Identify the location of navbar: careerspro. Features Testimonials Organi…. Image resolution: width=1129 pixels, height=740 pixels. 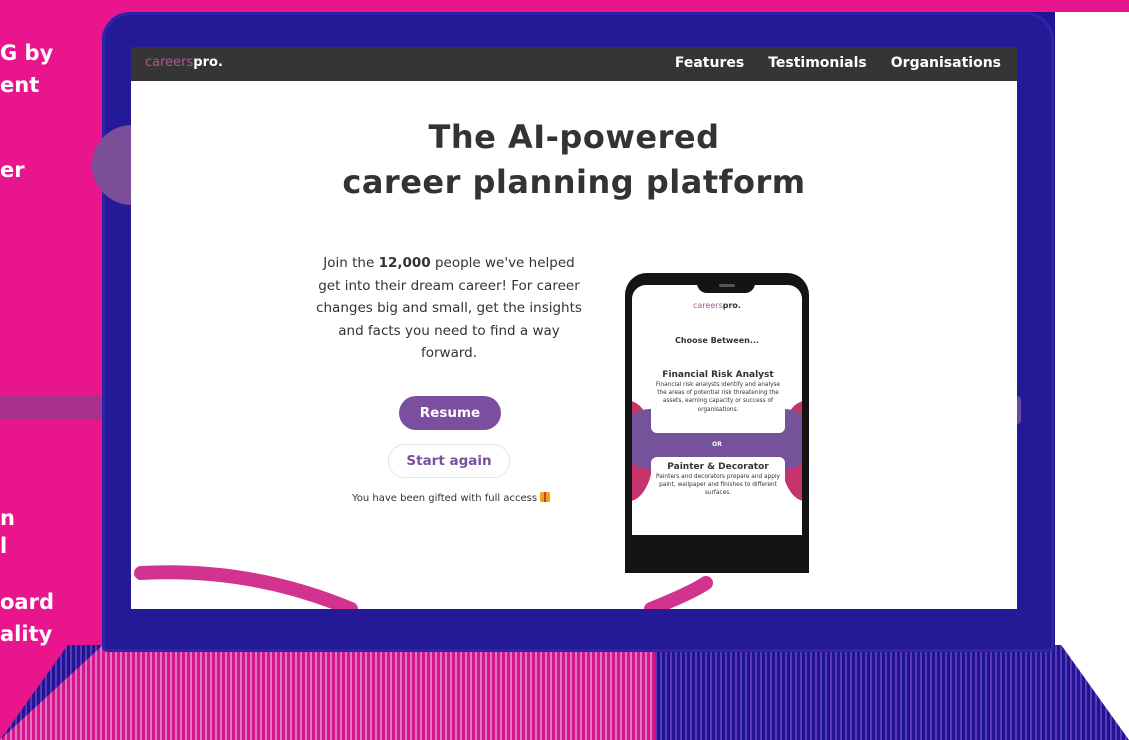
(574, 64).